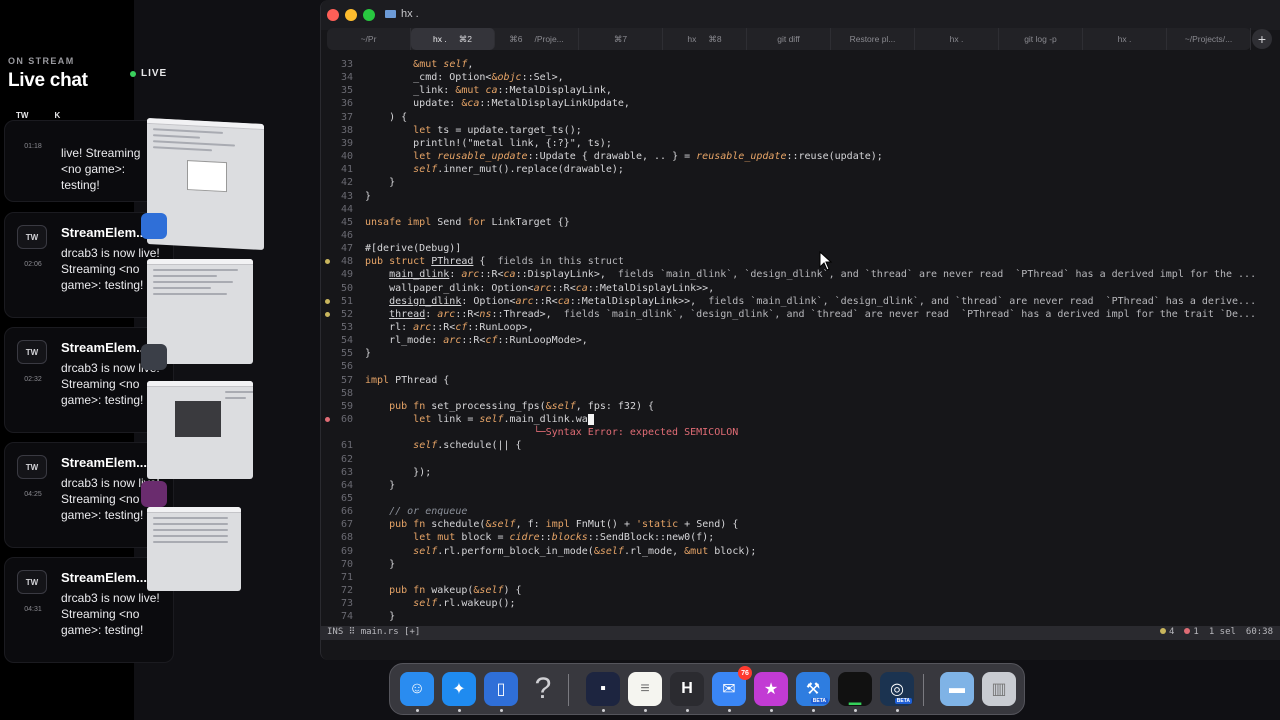 The width and height of the screenshot is (1280, 720). I want to click on code-line: 58, so click(800, 393).